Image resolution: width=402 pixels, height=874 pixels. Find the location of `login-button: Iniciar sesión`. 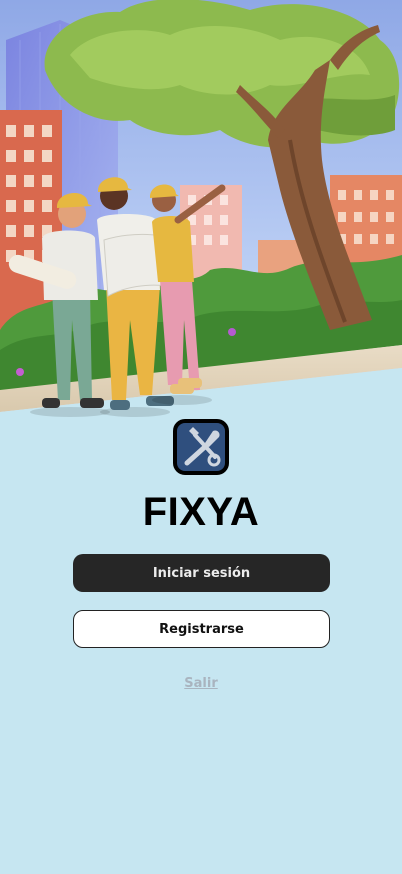

login-button: Iniciar sesión is located at coordinates (201, 573).